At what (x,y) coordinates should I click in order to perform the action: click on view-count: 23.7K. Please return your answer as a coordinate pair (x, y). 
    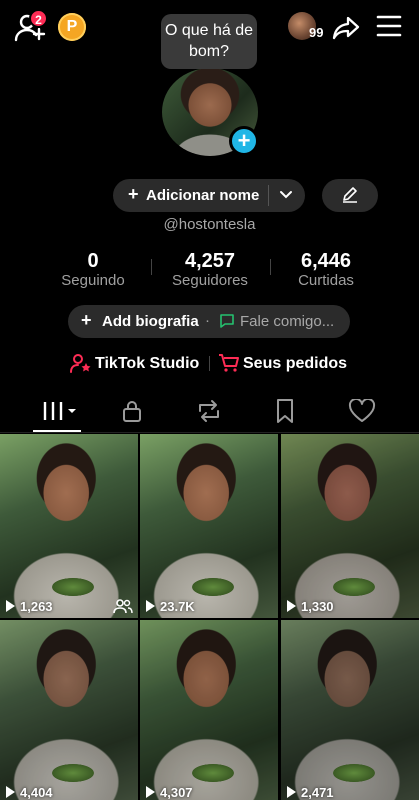
    Looking at the image, I should click on (177, 606).